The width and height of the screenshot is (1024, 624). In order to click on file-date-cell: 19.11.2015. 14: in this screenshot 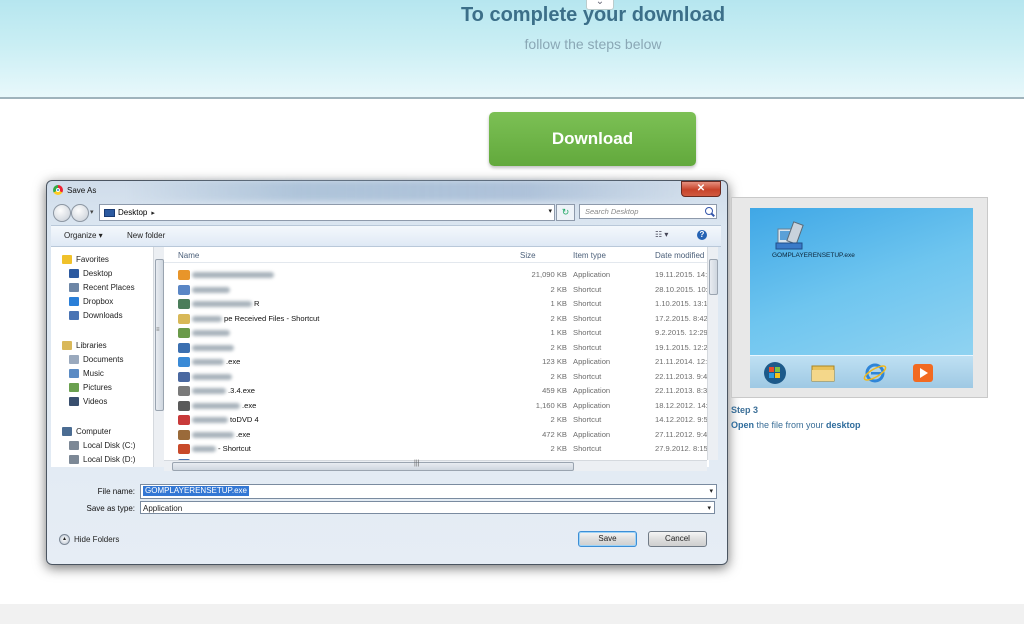, I will do `click(681, 274)`.